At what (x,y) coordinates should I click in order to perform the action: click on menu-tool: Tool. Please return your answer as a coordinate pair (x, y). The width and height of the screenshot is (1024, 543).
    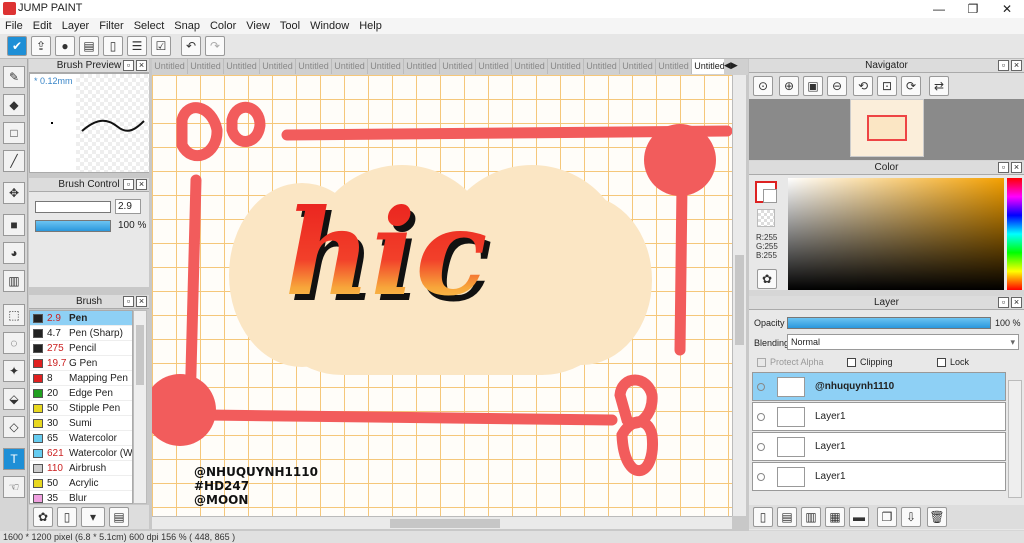
    Looking at the image, I should click on (290, 26).